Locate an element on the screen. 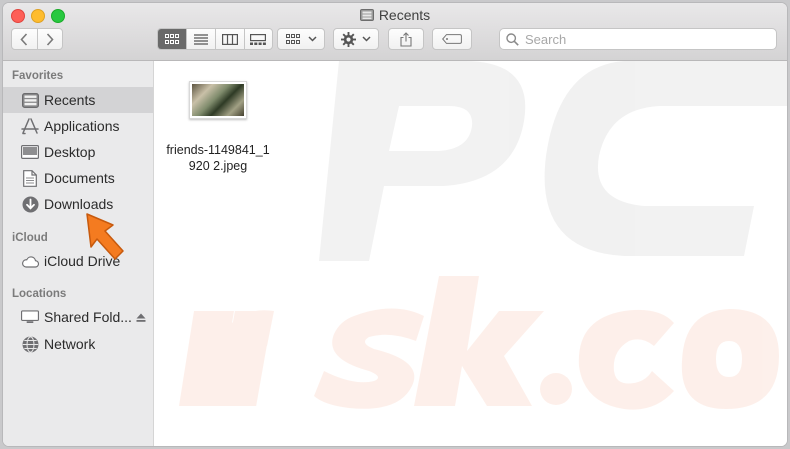  window-title-text: Recents is located at coordinates (404, 15).